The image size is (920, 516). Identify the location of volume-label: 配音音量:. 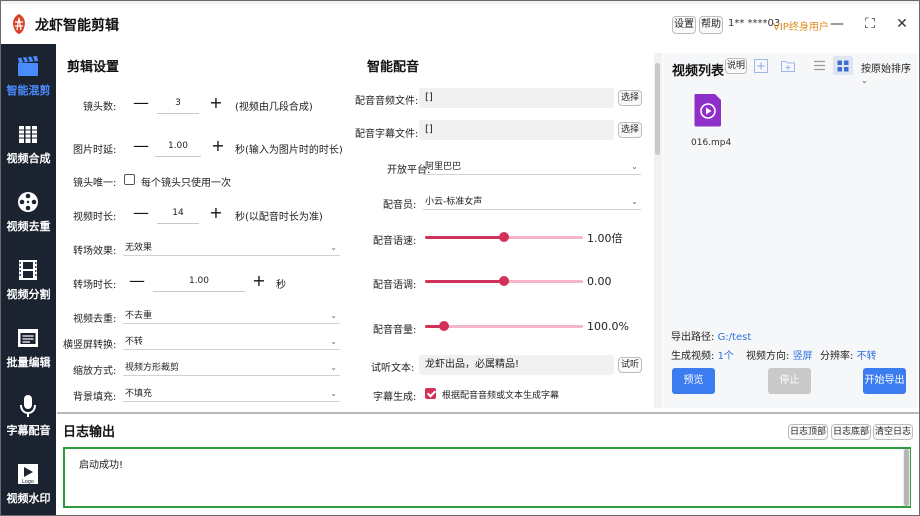
(395, 330).